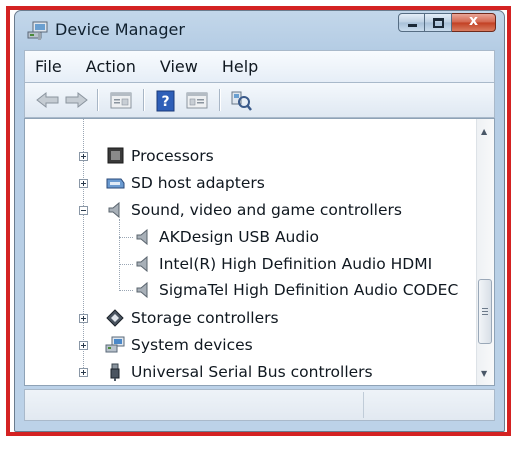 The height and width of the screenshot is (450, 521). I want to click on scroll-down-arrow-icon: ▼, so click(484, 373).